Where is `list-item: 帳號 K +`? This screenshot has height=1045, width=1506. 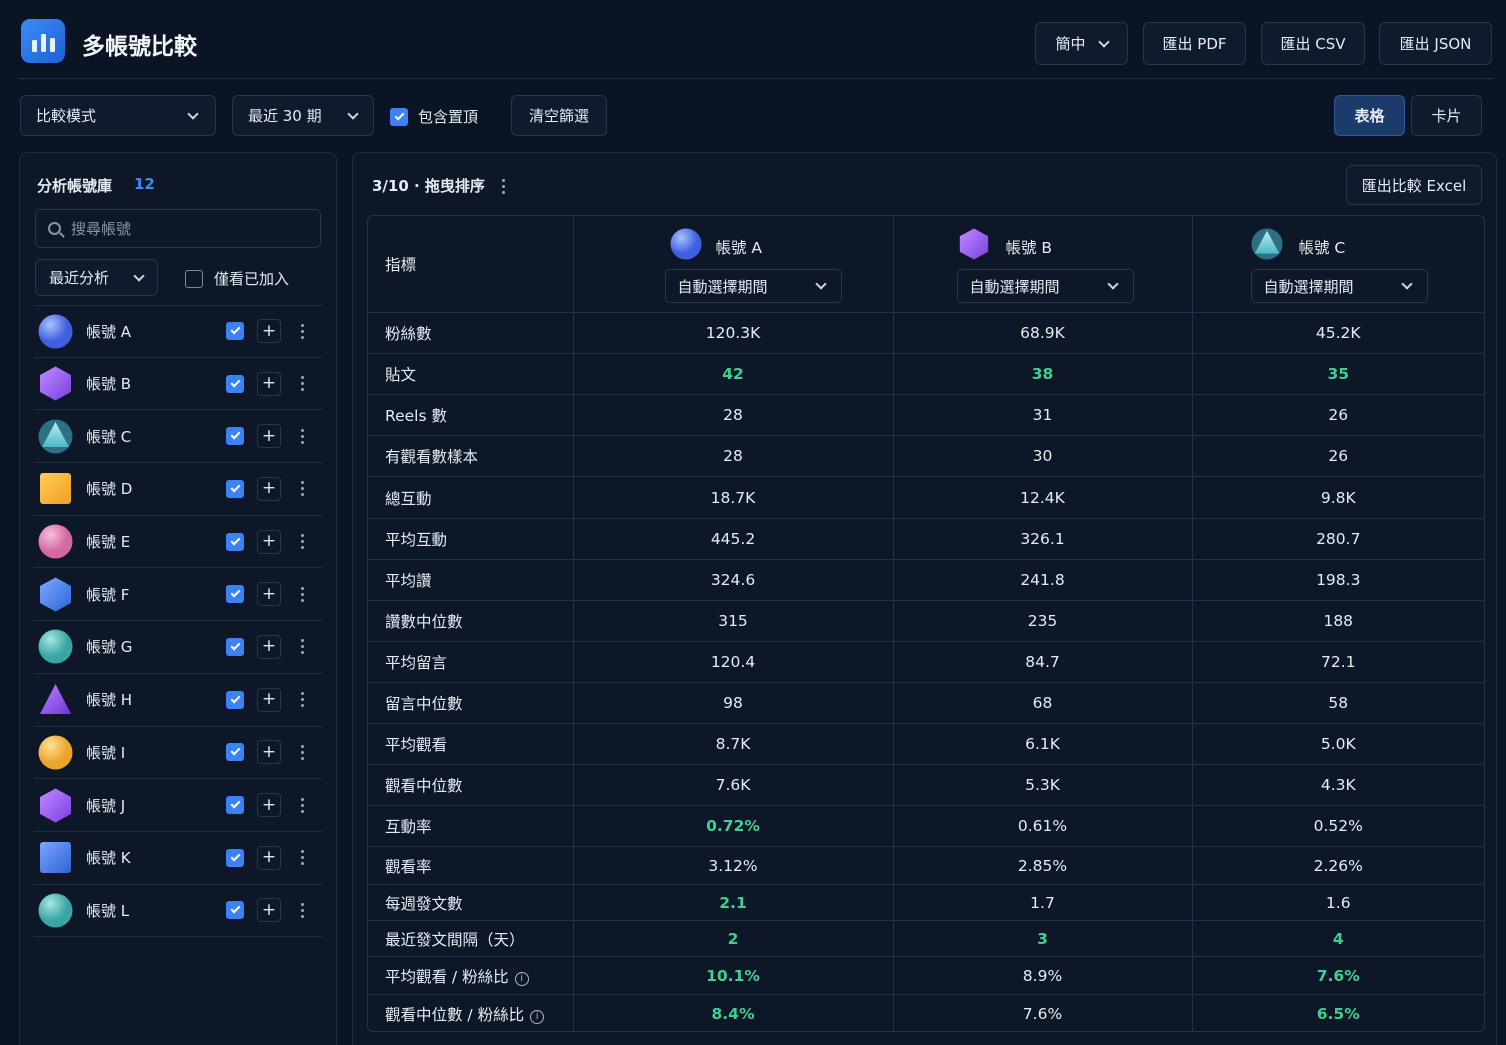 list-item: 帳號 K + is located at coordinates (178, 858).